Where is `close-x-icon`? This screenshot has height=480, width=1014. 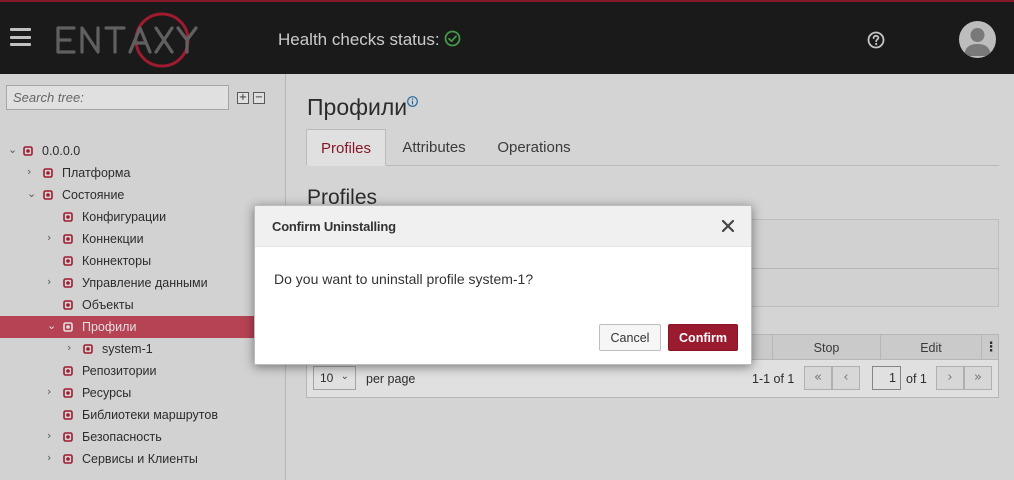 close-x-icon is located at coordinates (728, 226).